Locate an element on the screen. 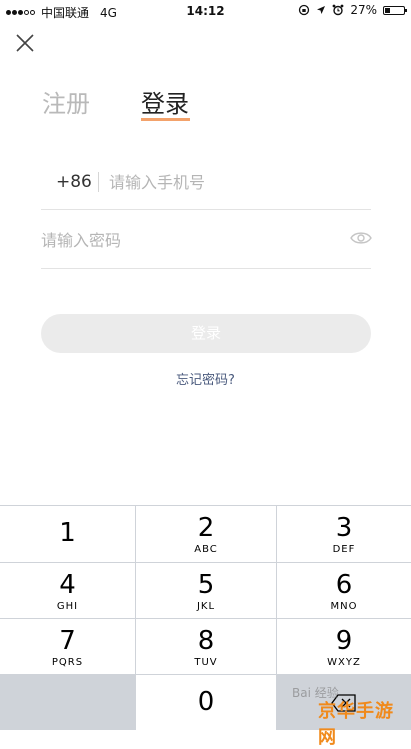 This screenshot has width=411, height=749. alarm-icon is located at coordinates (338, 10).